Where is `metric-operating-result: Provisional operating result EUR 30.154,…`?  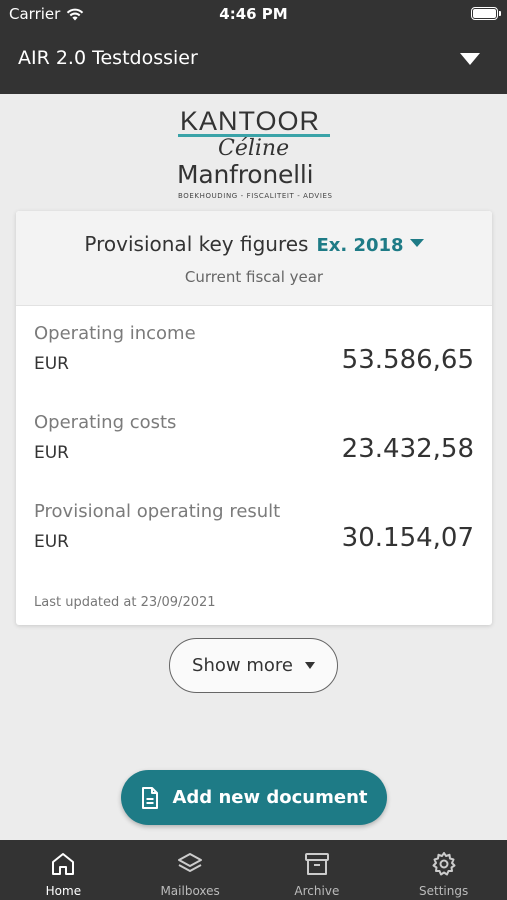
metric-operating-result: Provisional operating result EUR 30.154,… is located at coordinates (254, 533).